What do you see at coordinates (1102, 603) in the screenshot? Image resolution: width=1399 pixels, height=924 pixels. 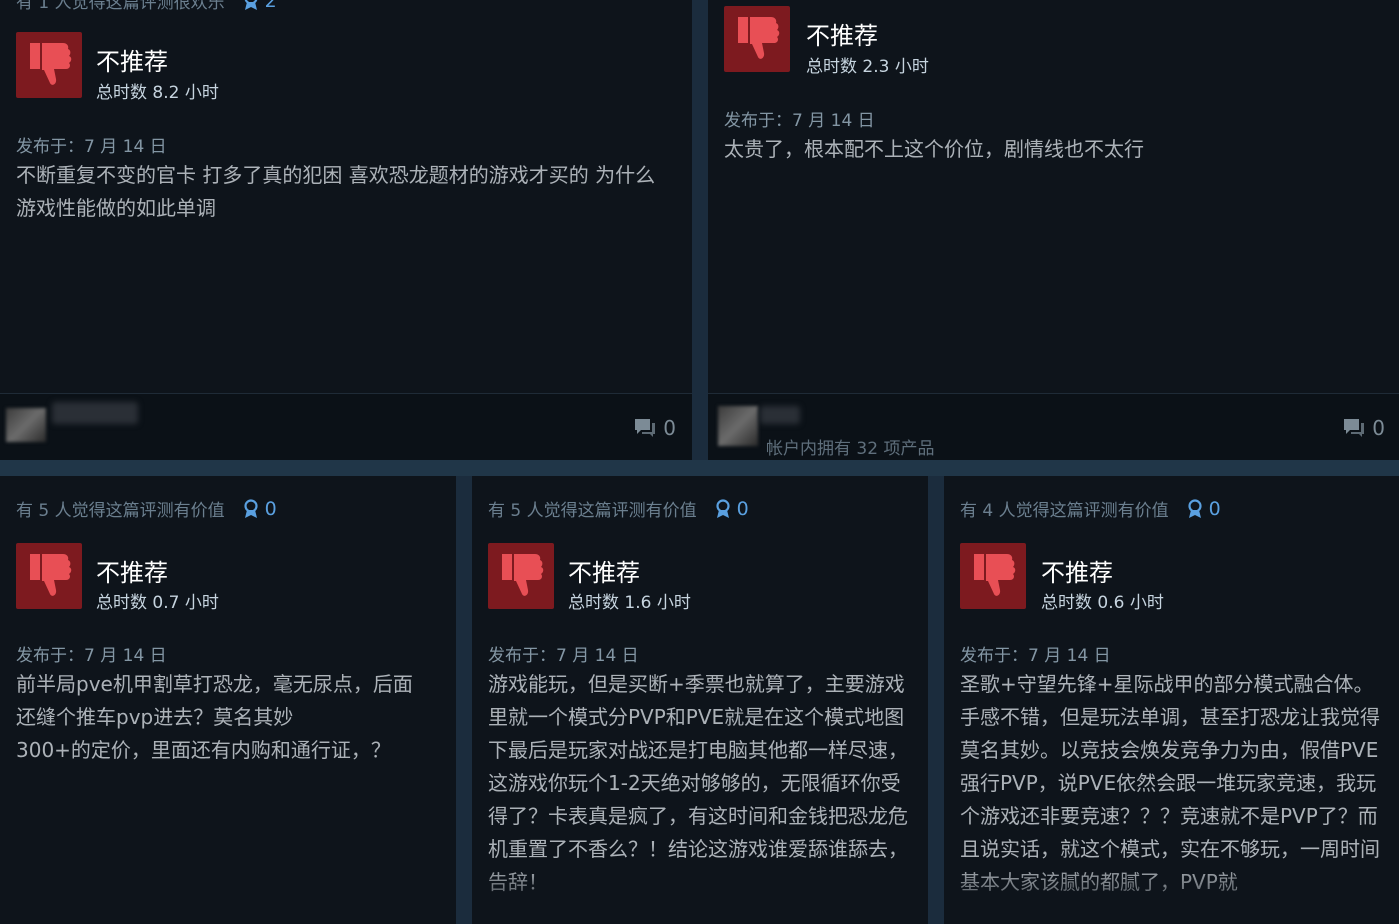 I see `playtime: 总时数 0.6 小时` at bounding box center [1102, 603].